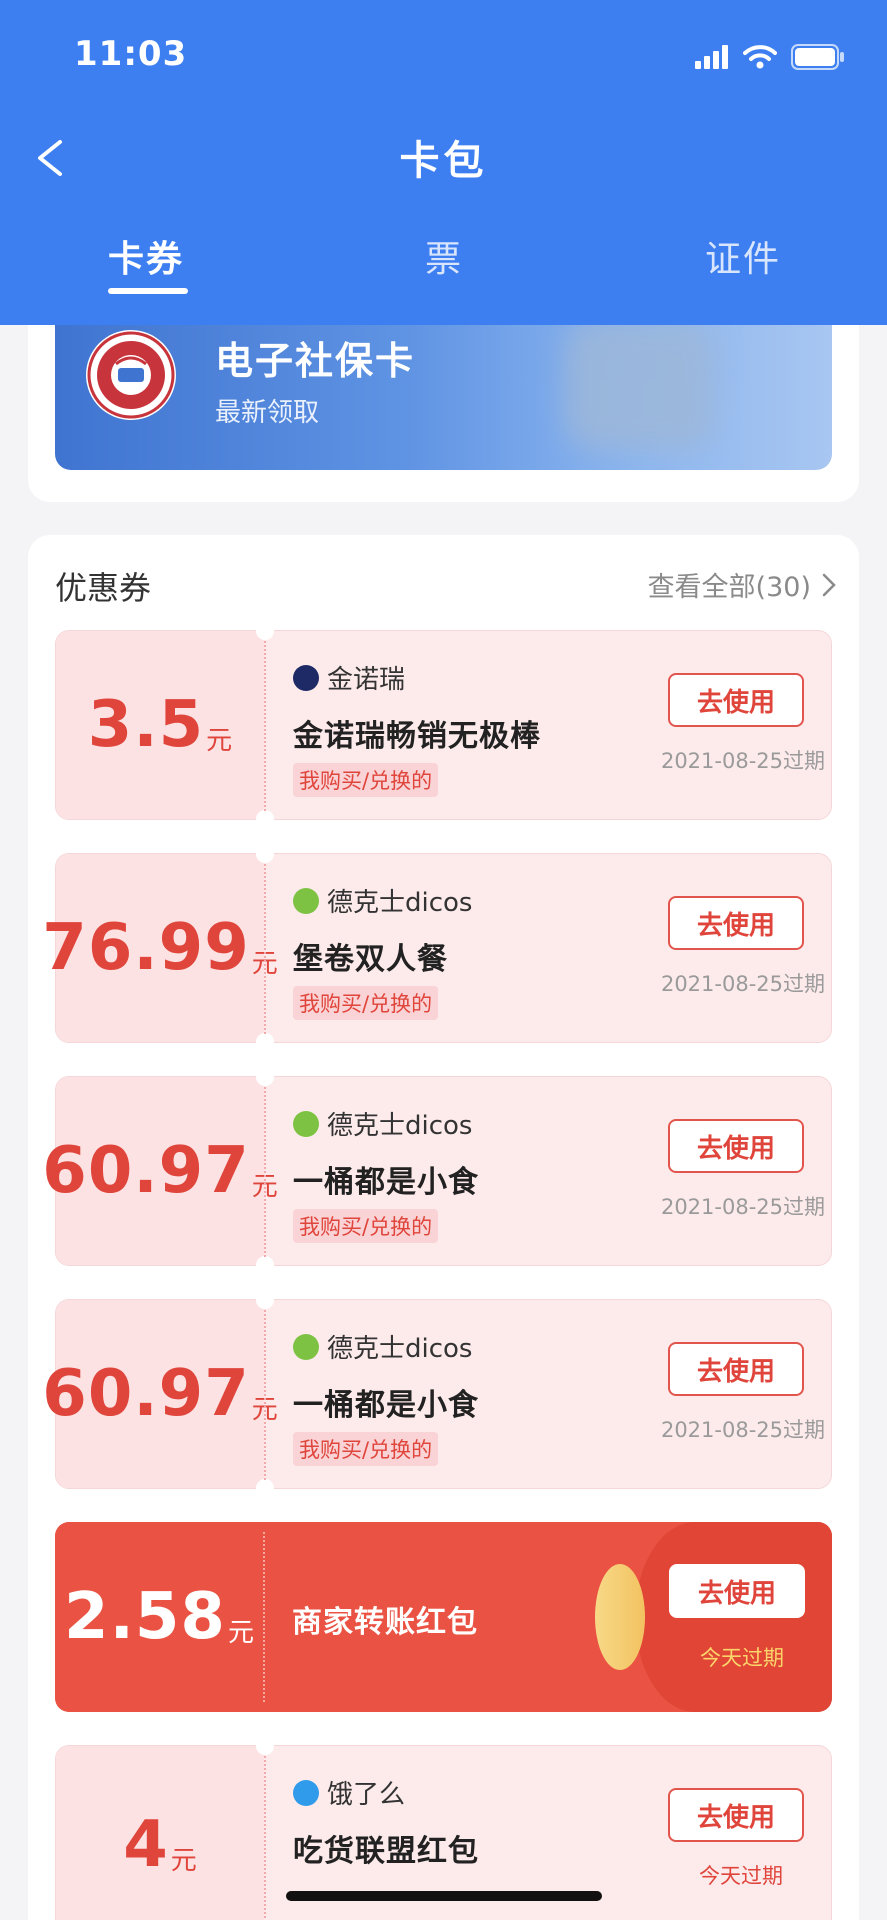 The height and width of the screenshot is (1920, 887). Describe the element at coordinates (829, 584) in the screenshot. I see `chevron-right-icon` at that location.